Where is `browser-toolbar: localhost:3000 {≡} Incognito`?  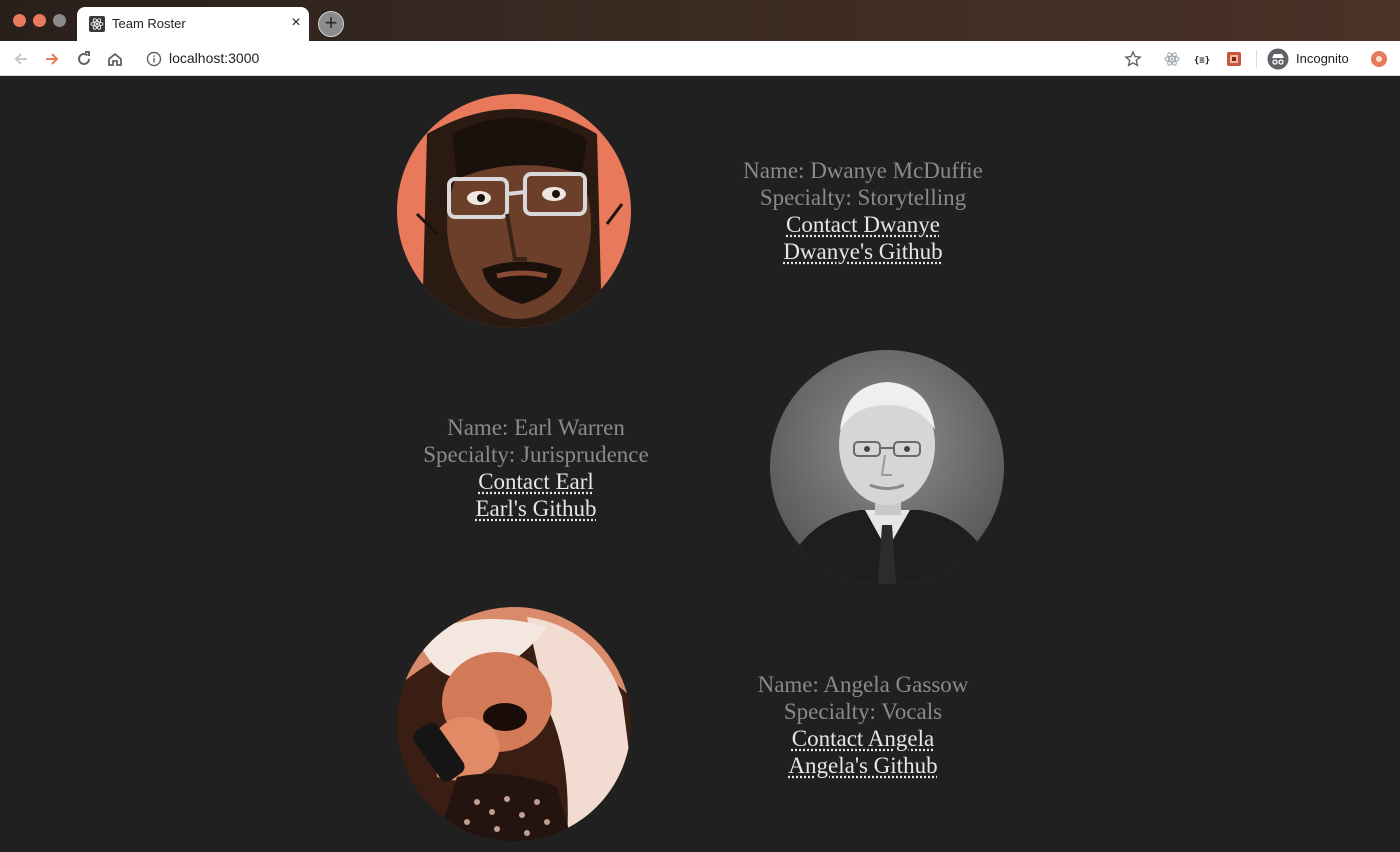
browser-toolbar: localhost:3000 {≡} Incognito is located at coordinates (700, 58).